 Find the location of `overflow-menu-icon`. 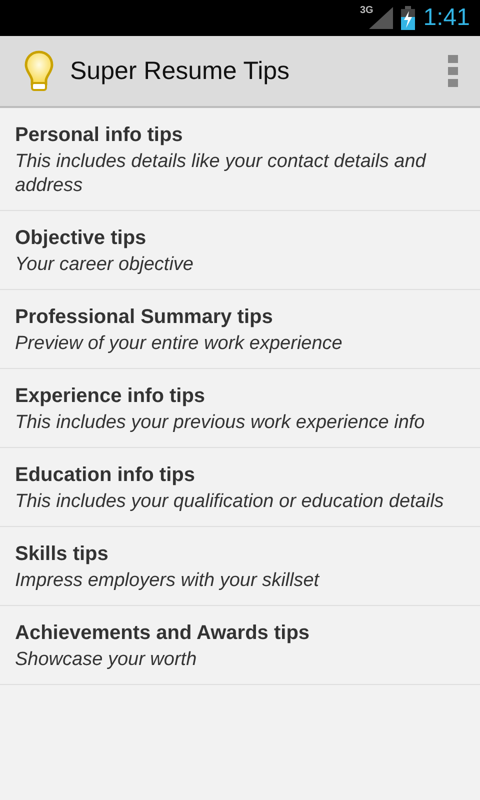

overflow-menu-icon is located at coordinates (453, 71).